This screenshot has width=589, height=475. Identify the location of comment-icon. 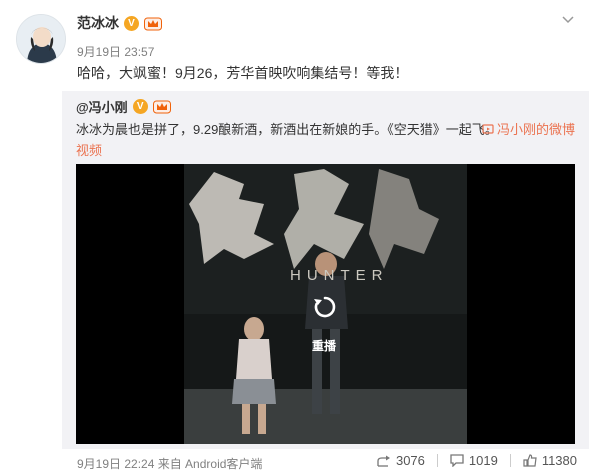
(457, 460).